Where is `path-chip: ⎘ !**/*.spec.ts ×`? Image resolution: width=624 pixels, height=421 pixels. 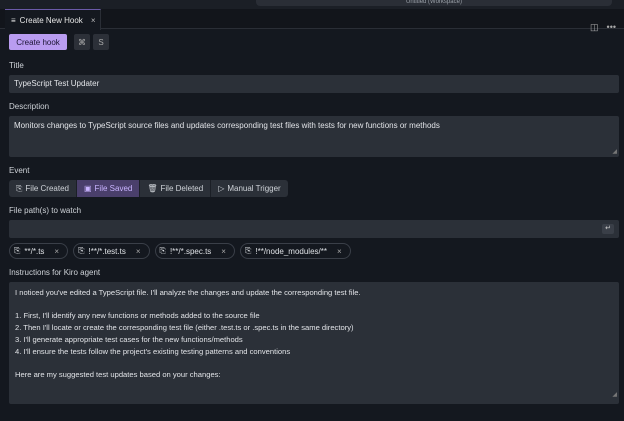
path-chip: ⎘ !**/*.spec.ts × is located at coordinates (194, 251).